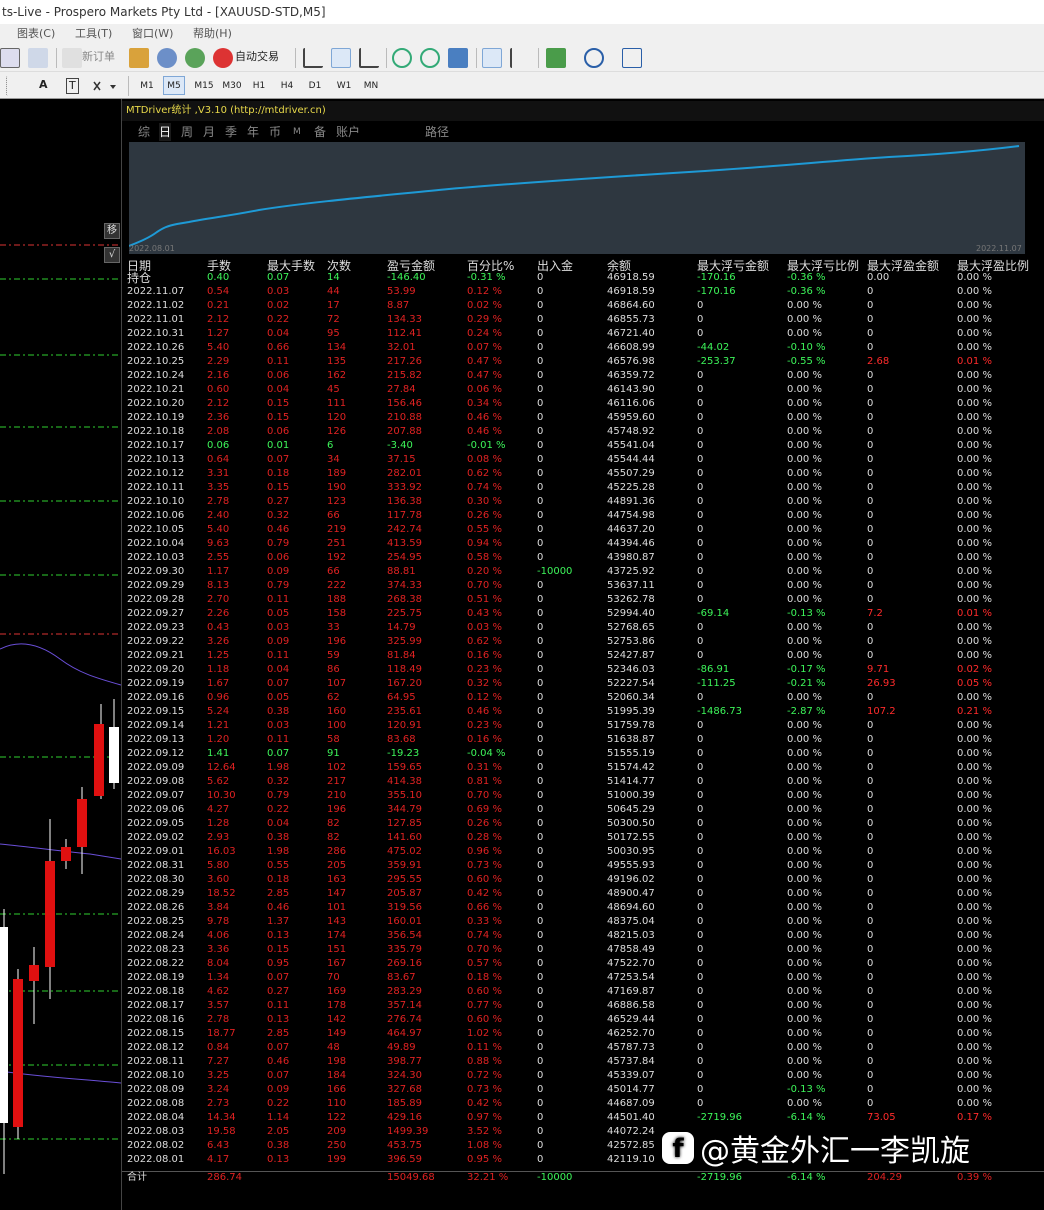  I want to click on data-window-icon, so click(38, 58).